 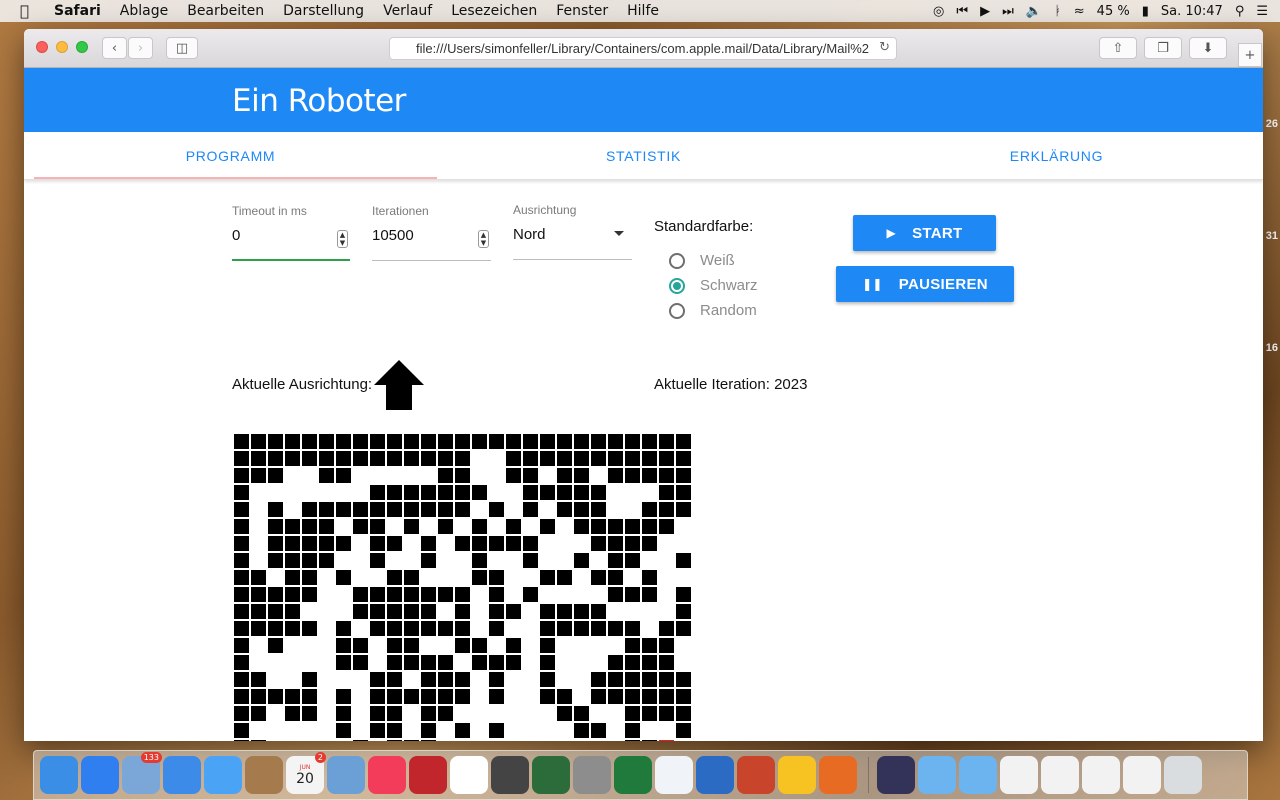 What do you see at coordinates (230, 155) in the screenshot?
I see `tab-programm: PROGRAMM` at bounding box center [230, 155].